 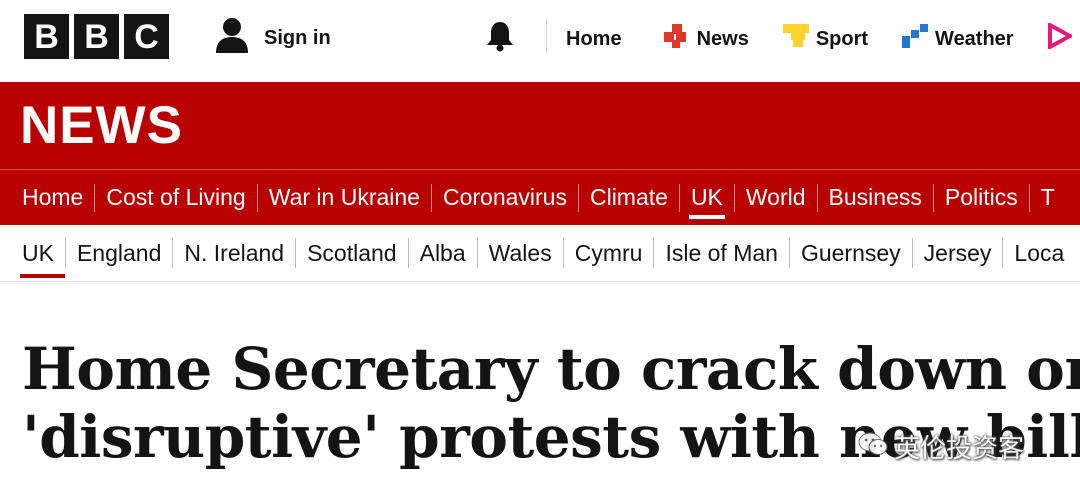 What do you see at coordinates (707, 197) in the screenshot?
I see `main-nav-uk: UK` at bounding box center [707, 197].